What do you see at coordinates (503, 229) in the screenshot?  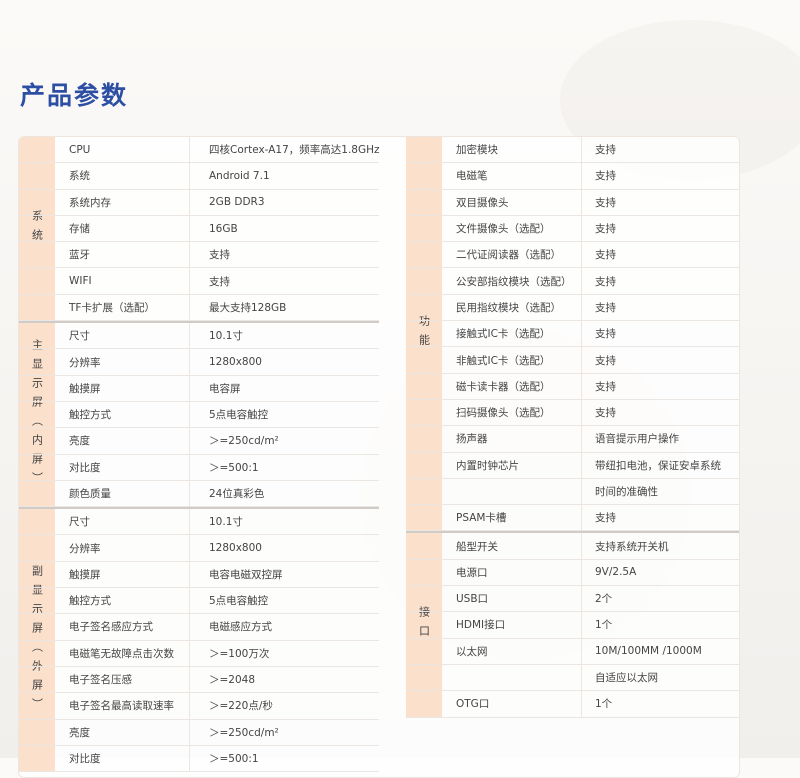 I see `spec-name: 文件摄像头（选配）` at bounding box center [503, 229].